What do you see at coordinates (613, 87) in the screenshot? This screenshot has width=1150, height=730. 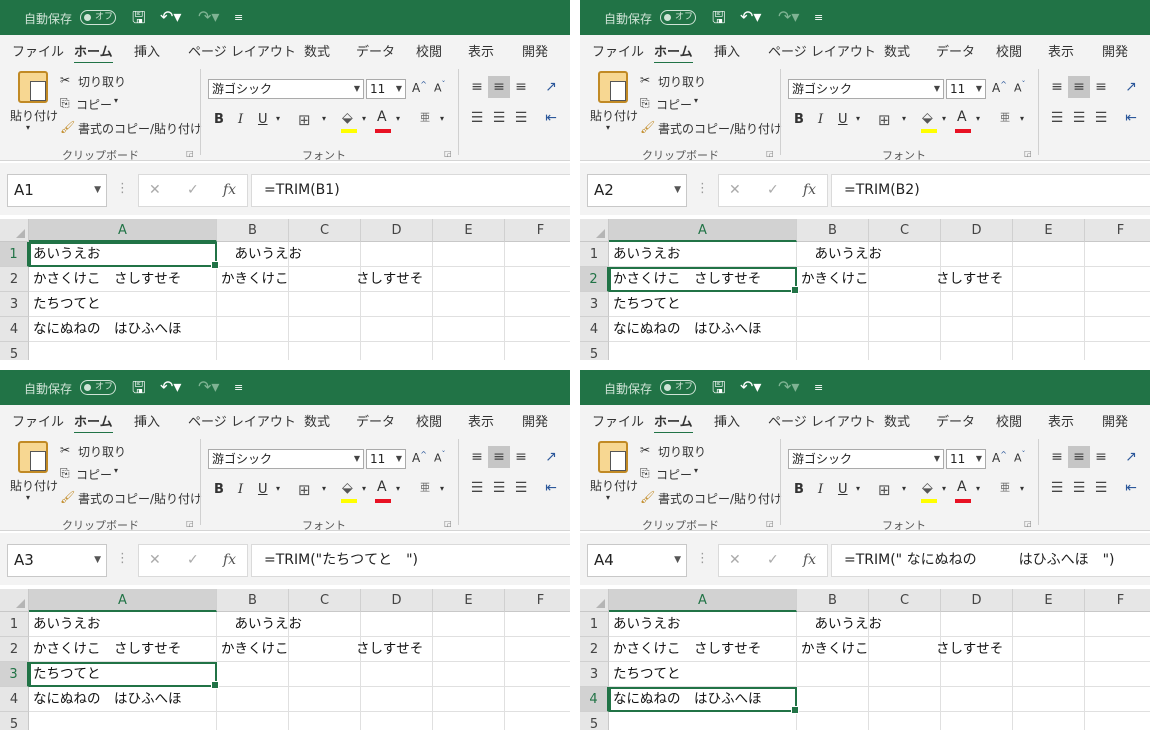 I see `paste-icon` at bounding box center [613, 87].